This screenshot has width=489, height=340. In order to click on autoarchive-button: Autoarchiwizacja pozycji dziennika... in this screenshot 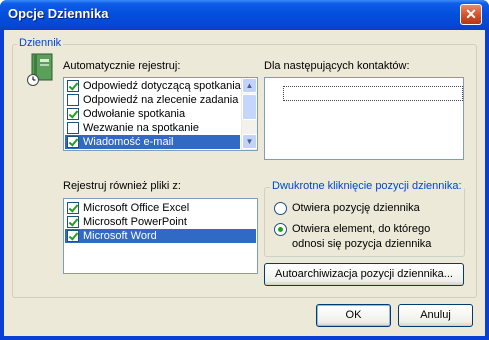, I will do `click(364, 274)`.